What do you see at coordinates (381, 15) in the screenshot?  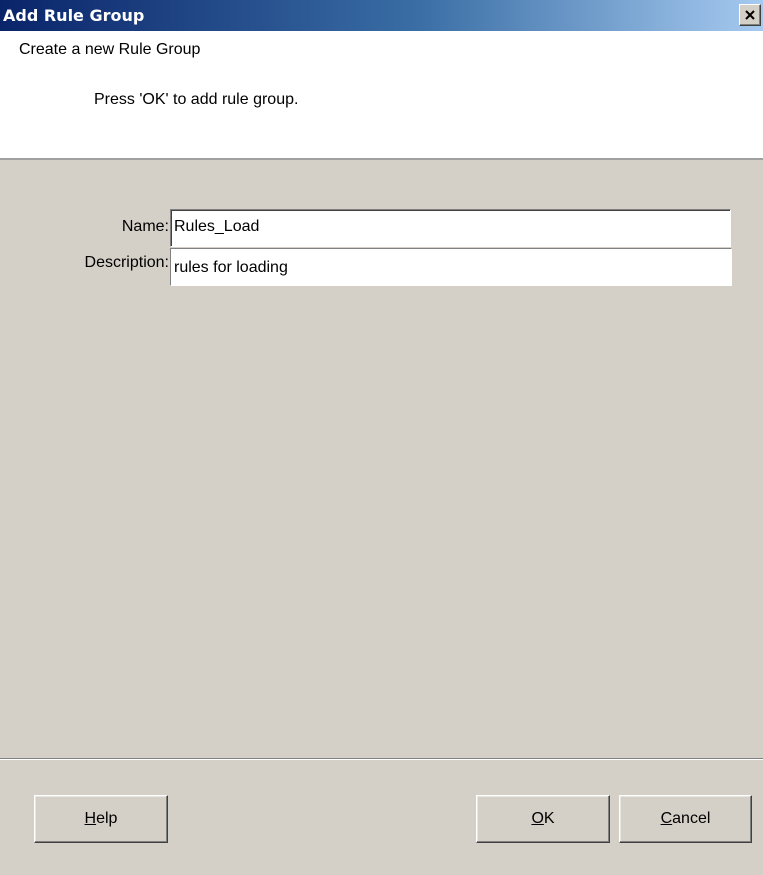 I see `title-bar: Add Rule Group` at bounding box center [381, 15].